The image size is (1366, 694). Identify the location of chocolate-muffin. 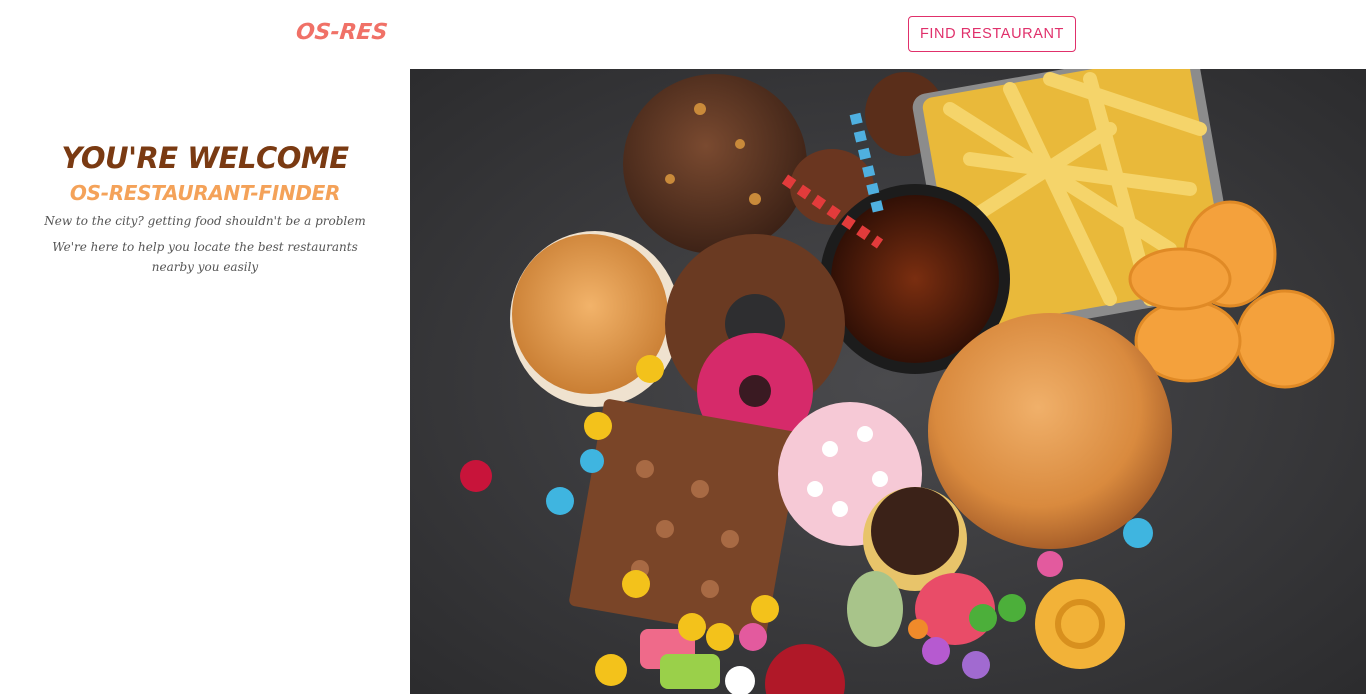
(715, 164).